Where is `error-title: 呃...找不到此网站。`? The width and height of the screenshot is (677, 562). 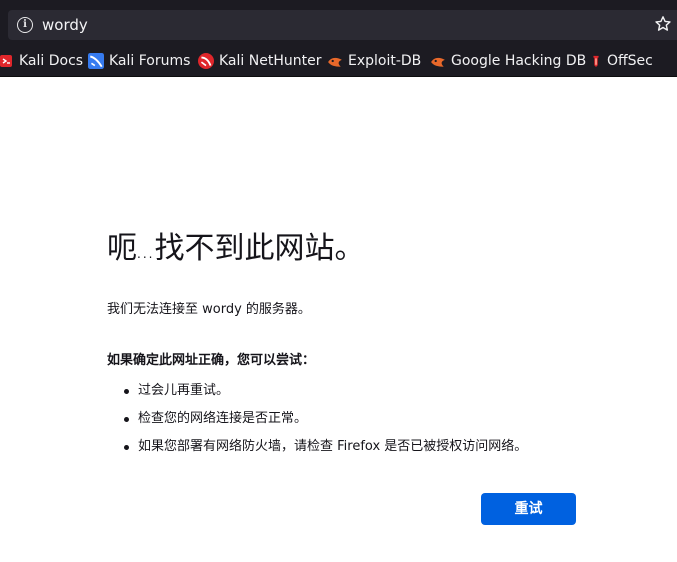 error-title: 呃...找不到此网站。 is located at coordinates (347, 251).